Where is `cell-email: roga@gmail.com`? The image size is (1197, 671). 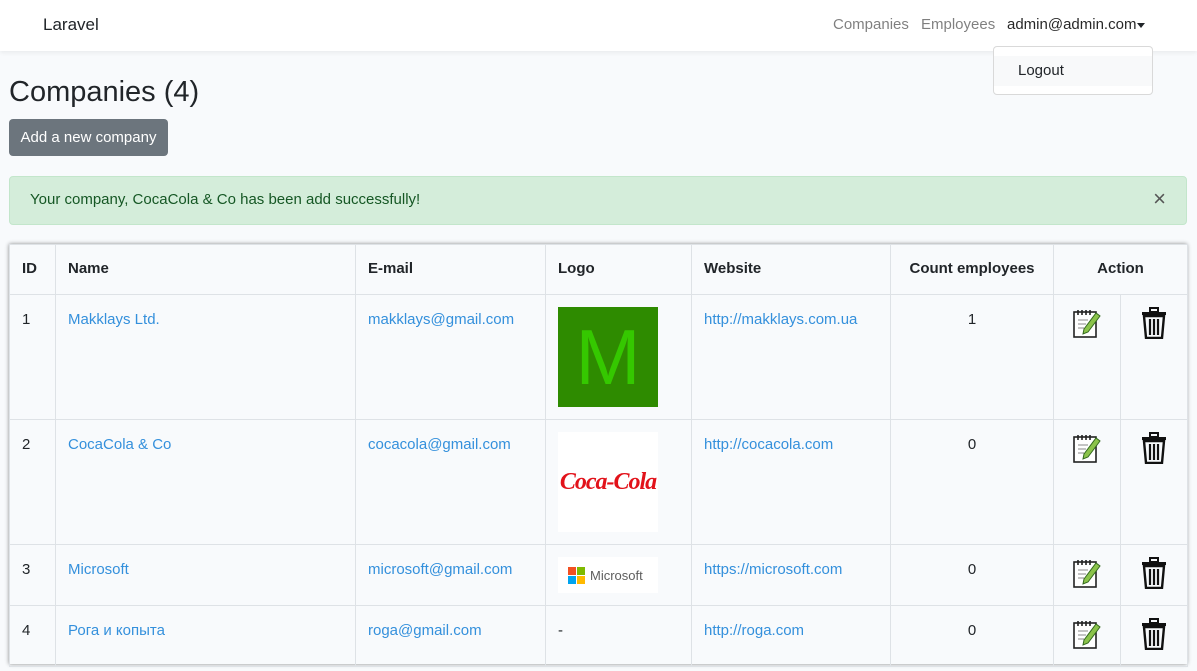
cell-email: roga@gmail.com is located at coordinates (450, 636).